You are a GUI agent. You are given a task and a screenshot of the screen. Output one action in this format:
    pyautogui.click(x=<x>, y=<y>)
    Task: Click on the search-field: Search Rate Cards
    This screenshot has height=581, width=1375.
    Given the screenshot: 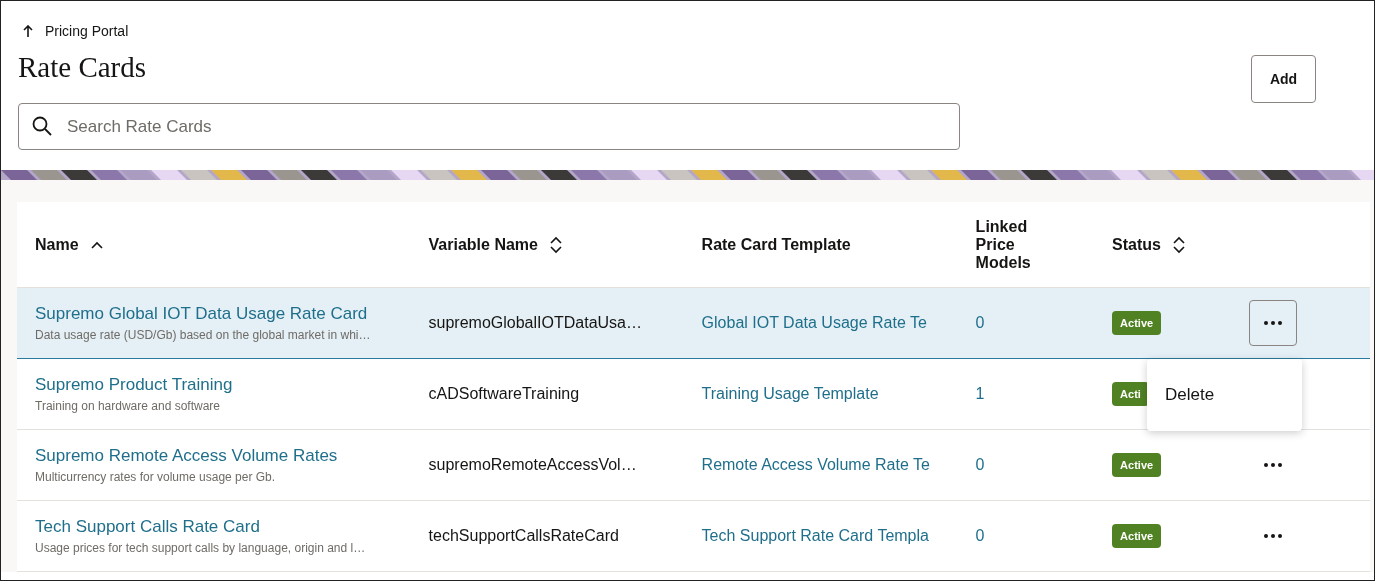 What is the action you would take?
    pyautogui.click(x=489, y=126)
    